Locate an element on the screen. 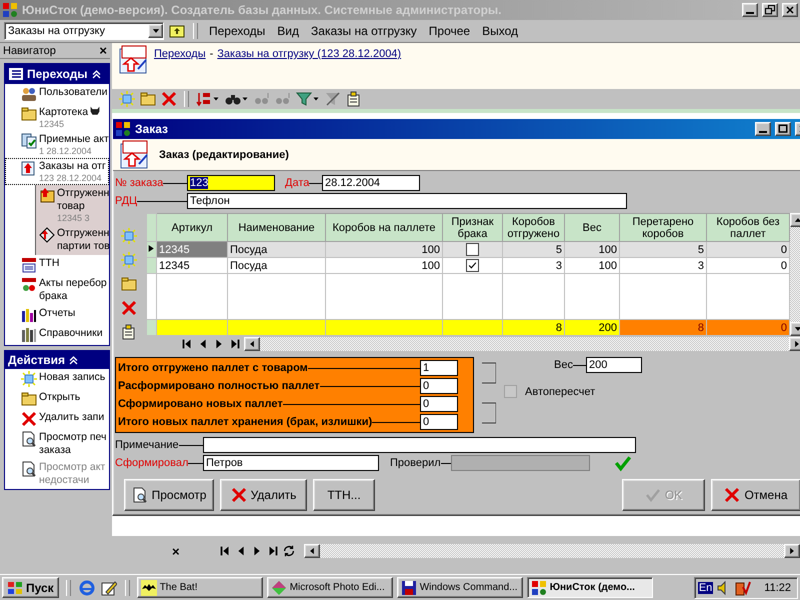 The width and height of the screenshot is (800, 600). section-header: Переходы is located at coordinates (57, 74).